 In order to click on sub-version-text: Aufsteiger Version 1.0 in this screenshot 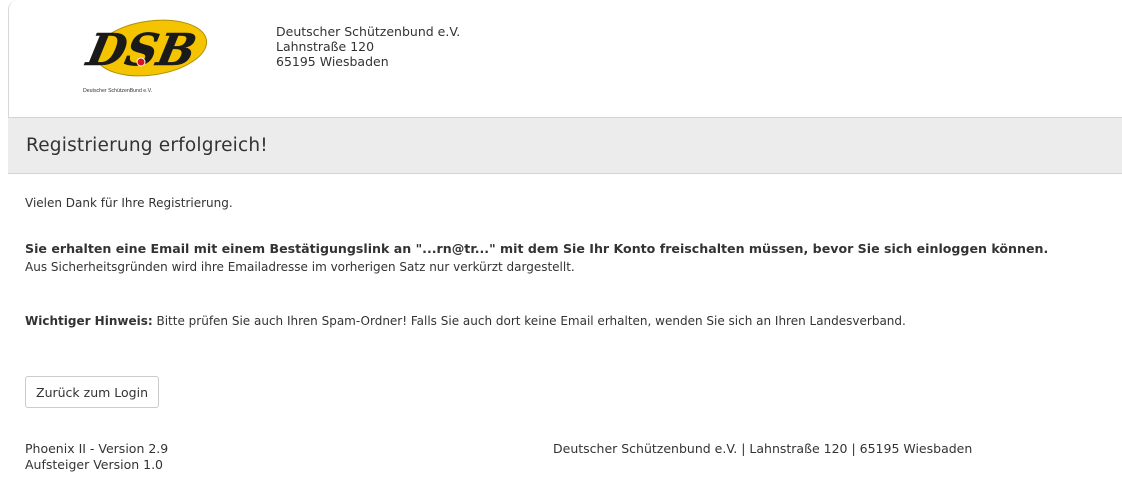, I will do `click(94, 464)`.